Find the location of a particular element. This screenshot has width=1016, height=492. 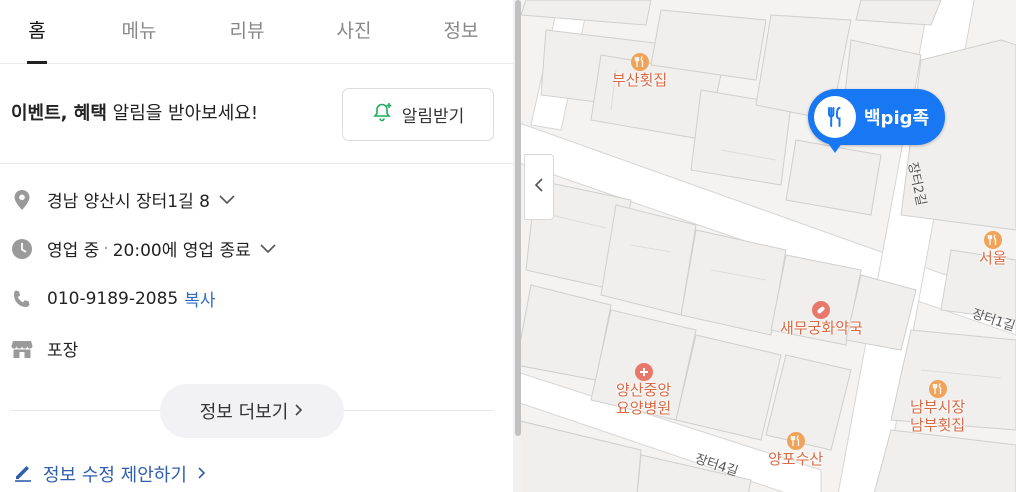

phone-number: 010-9189-2085 is located at coordinates (113, 298).